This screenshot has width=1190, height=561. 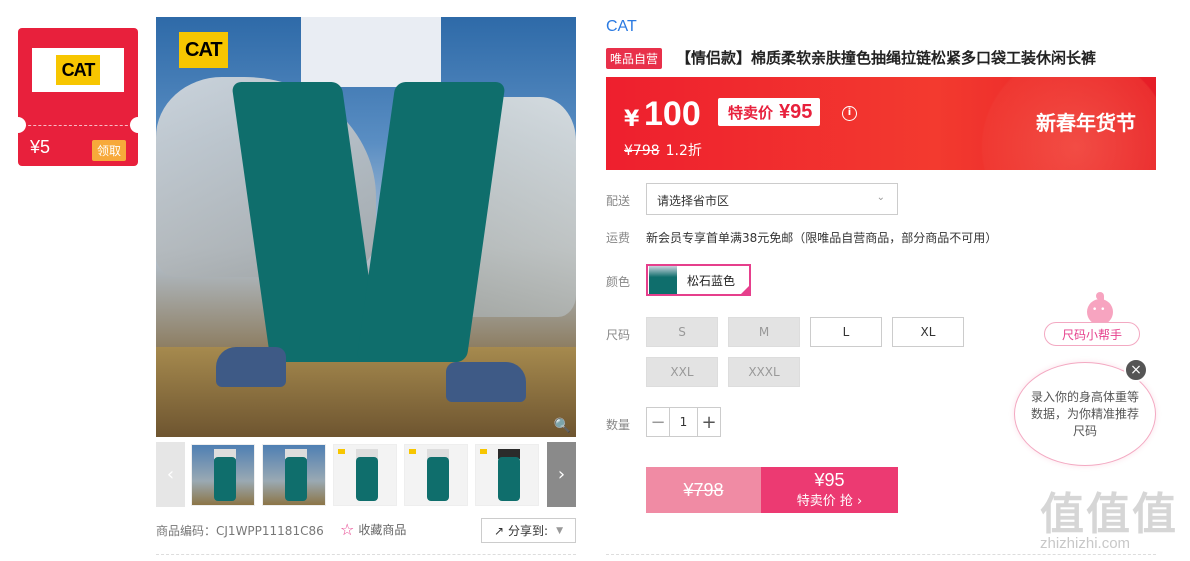 What do you see at coordinates (618, 238) in the screenshot?
I see `shipping-label: 运费` at bounding box center [618, 238].